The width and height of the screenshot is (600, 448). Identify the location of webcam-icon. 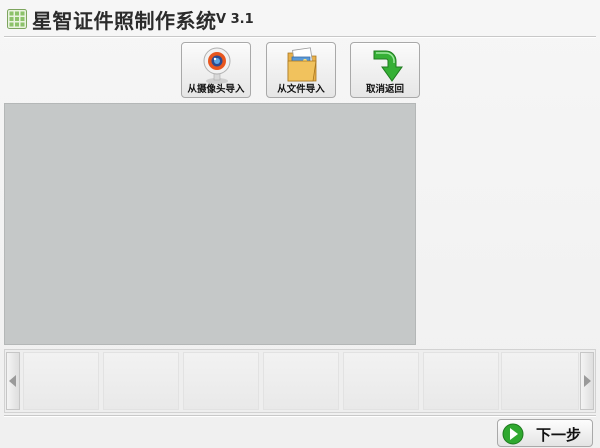
(217, 65).